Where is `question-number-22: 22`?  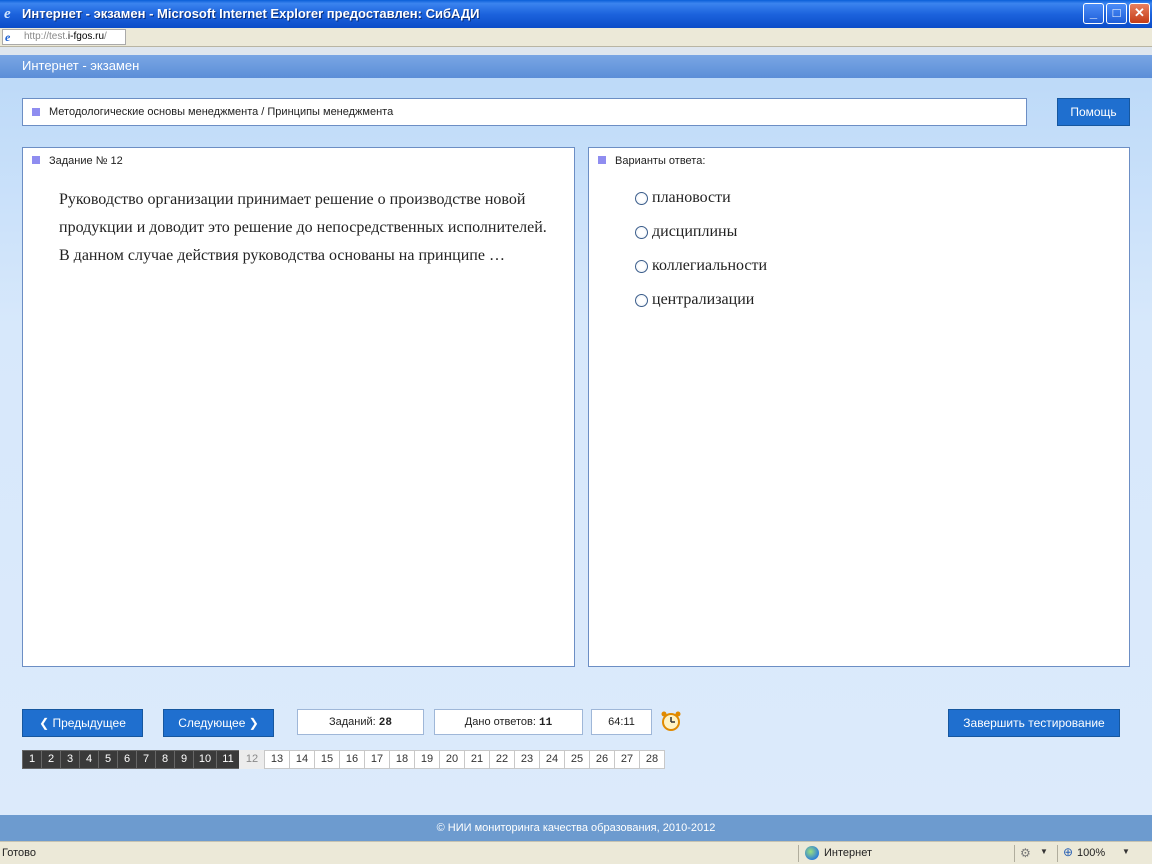
question-number-22: 22 is located at coordinates (502, 759).